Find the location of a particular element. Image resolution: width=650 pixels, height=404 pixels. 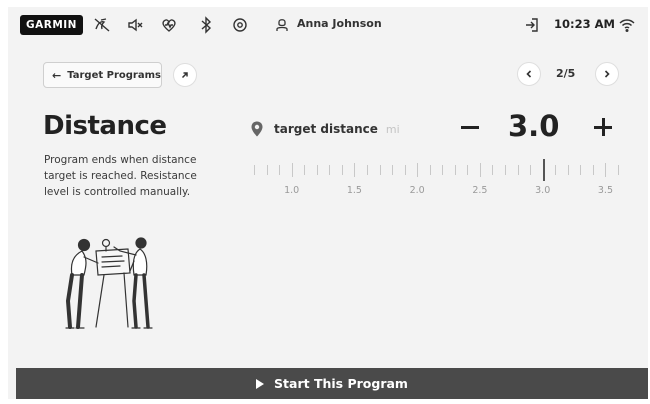

target-value: 3.0 is located at coordinates (534, 126).